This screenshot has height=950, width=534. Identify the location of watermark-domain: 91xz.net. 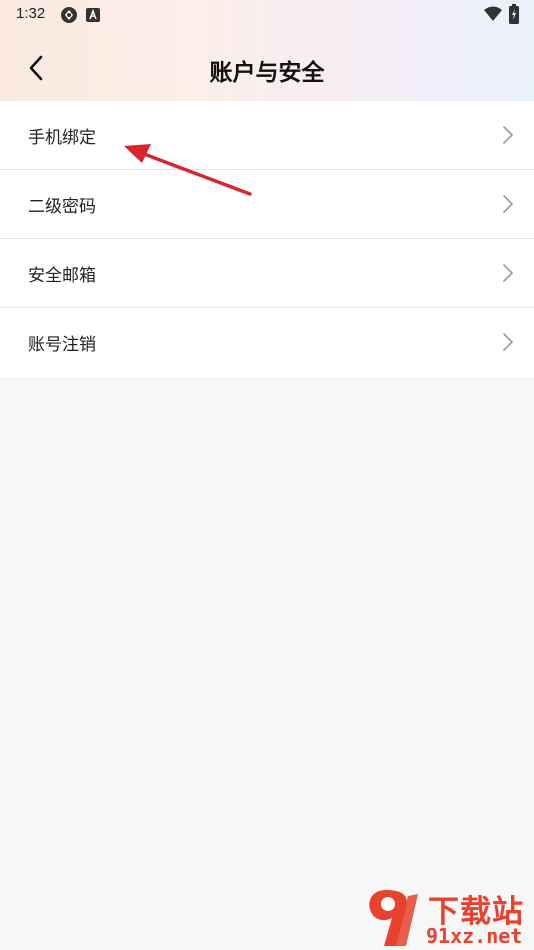
(474, 936).